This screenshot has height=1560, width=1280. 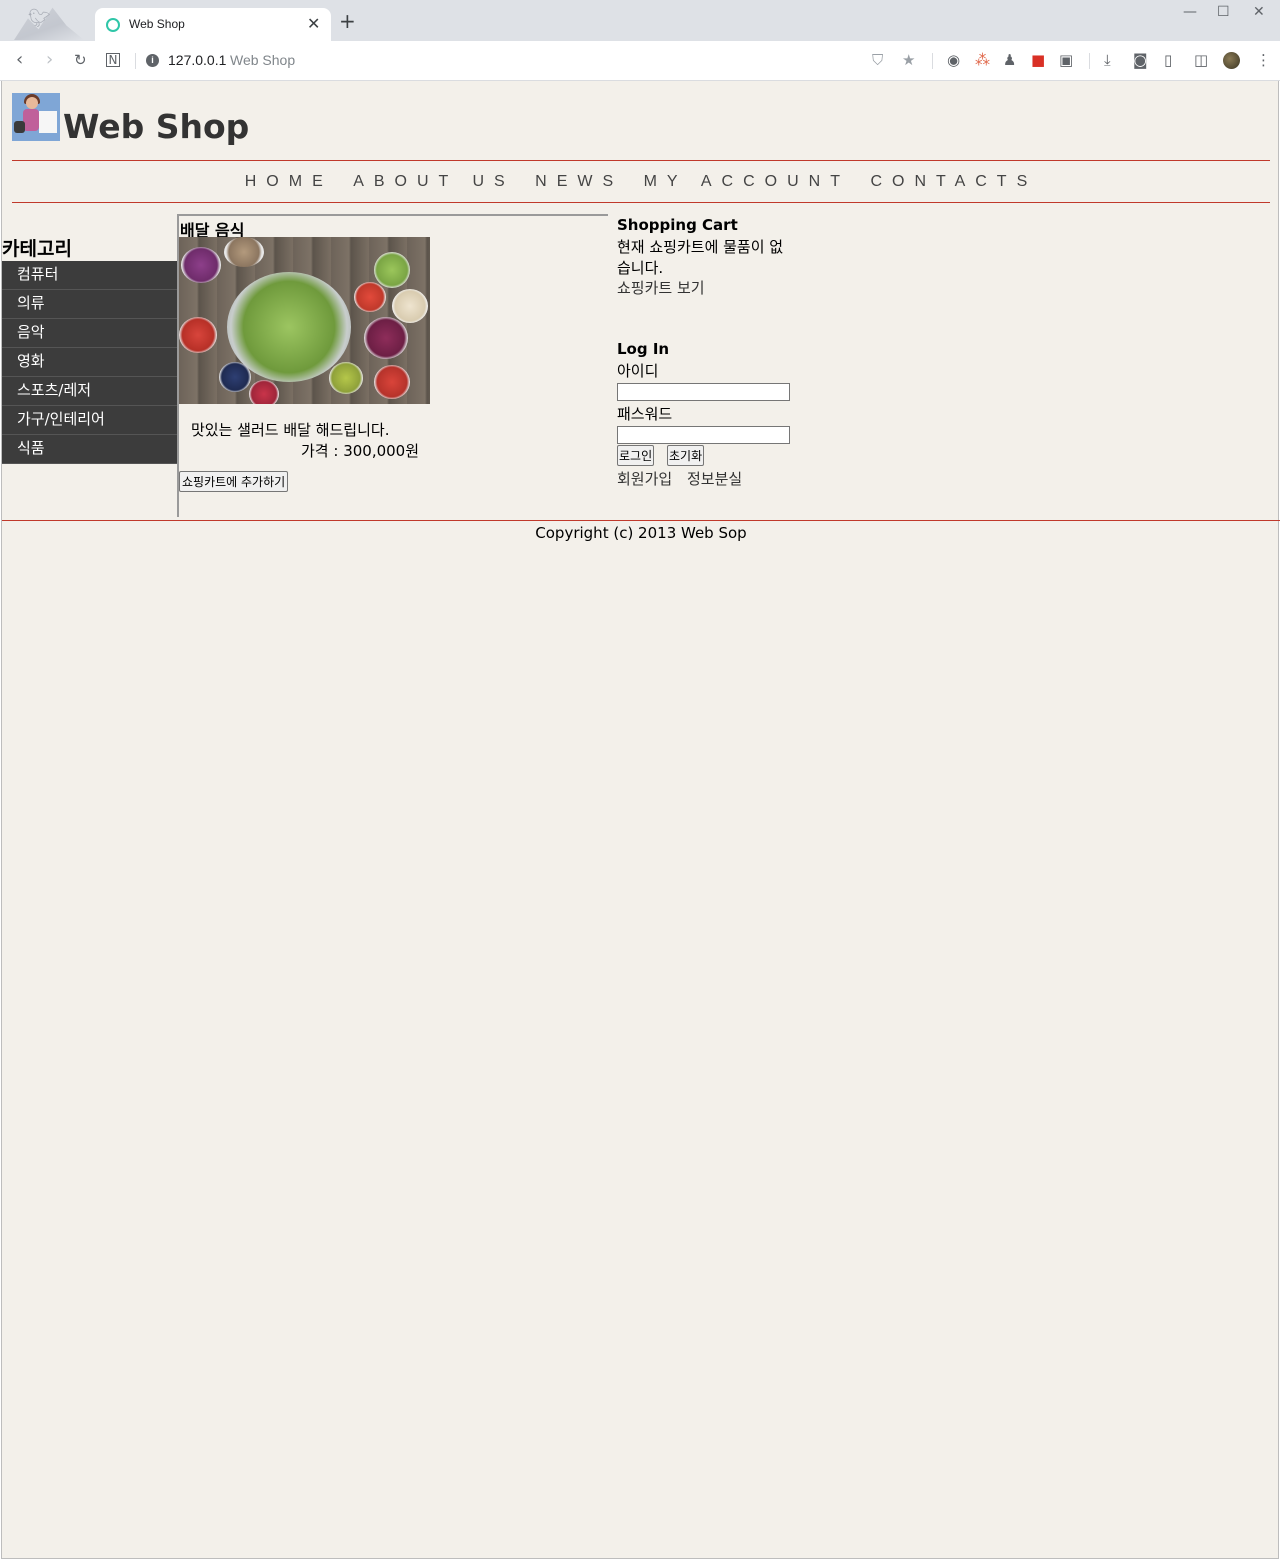 What do you see at coordinates (1190, 12) in the screenshot?
I see `minimize-icon: —` at bounding box center [1190, 12].